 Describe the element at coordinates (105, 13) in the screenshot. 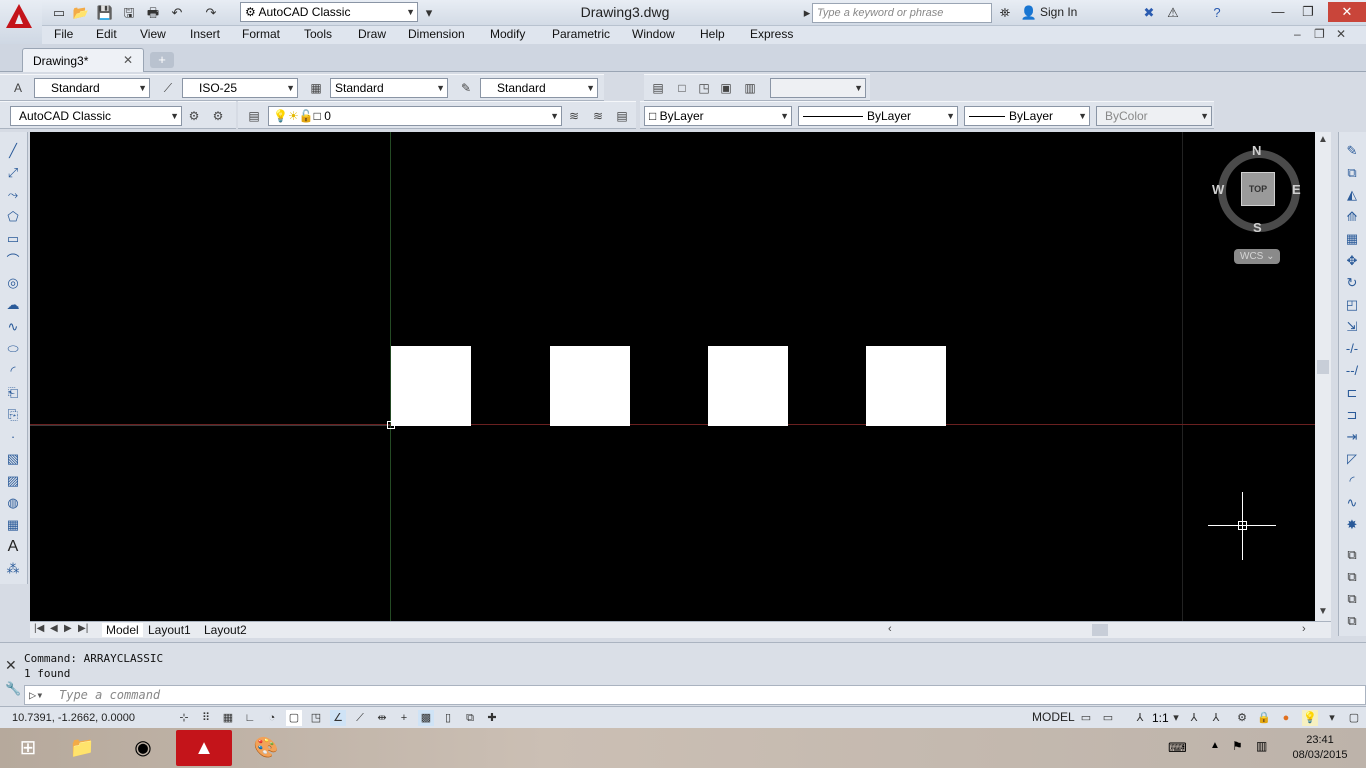

I see `save-icon: 💾` at that location.